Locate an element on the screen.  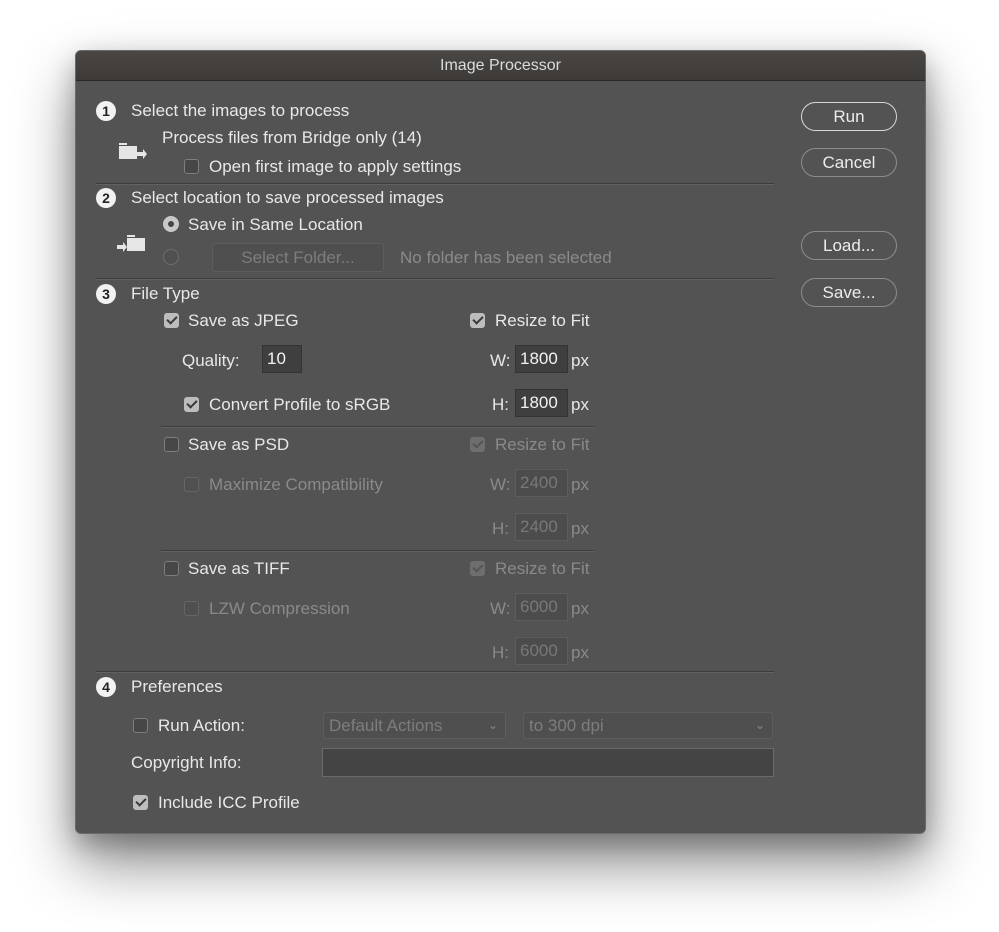
convert-srgb-checkbox is located at coordinates (191, 404).